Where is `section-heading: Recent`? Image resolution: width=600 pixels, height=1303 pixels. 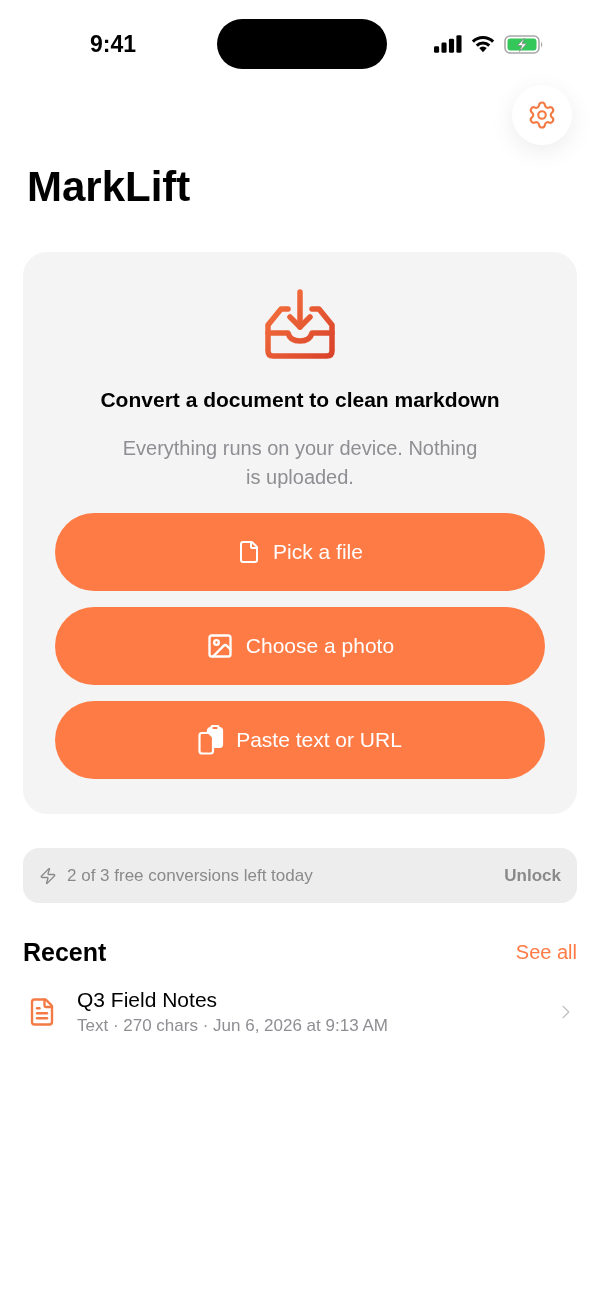 section-heading: Recent is located at coordinates (65, 952).